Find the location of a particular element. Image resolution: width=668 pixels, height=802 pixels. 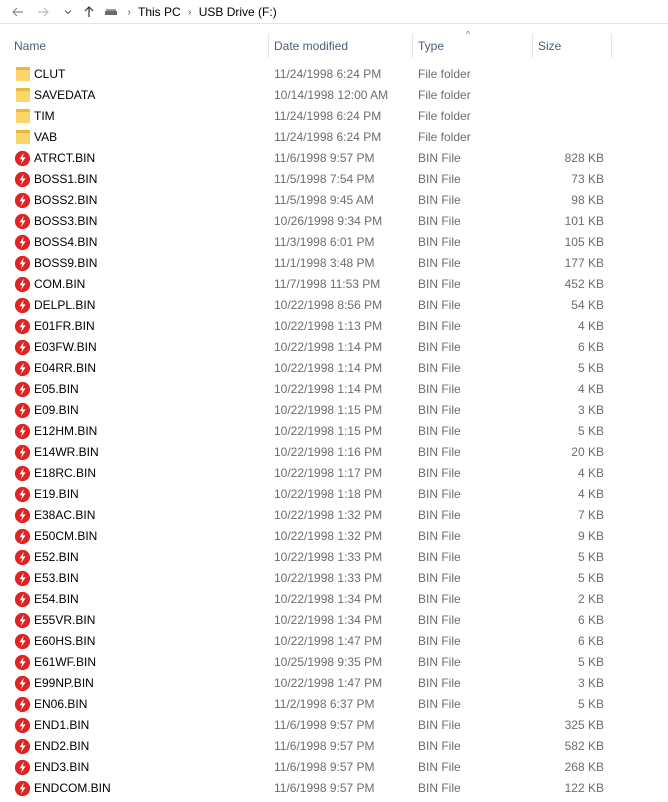

file-row: E38AC.BIN 10/22/1998 1:32 PM BIN File 7 KB is located at coordinates (334, 515).